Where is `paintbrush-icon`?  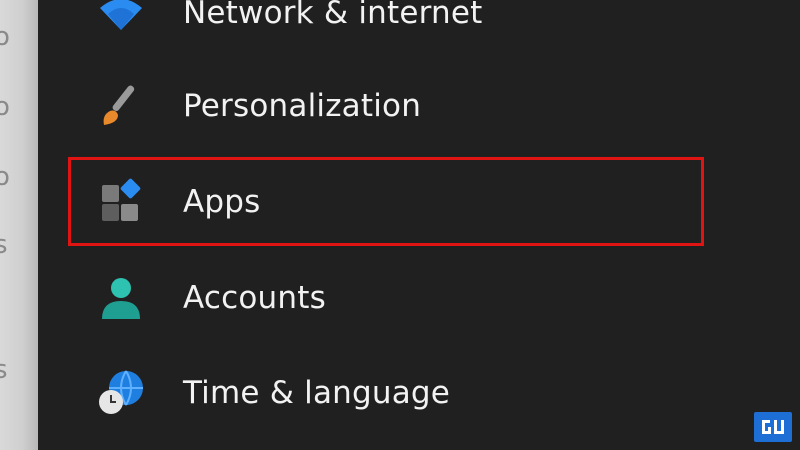 paintbrush-icon is located at coordinates (121, 106).